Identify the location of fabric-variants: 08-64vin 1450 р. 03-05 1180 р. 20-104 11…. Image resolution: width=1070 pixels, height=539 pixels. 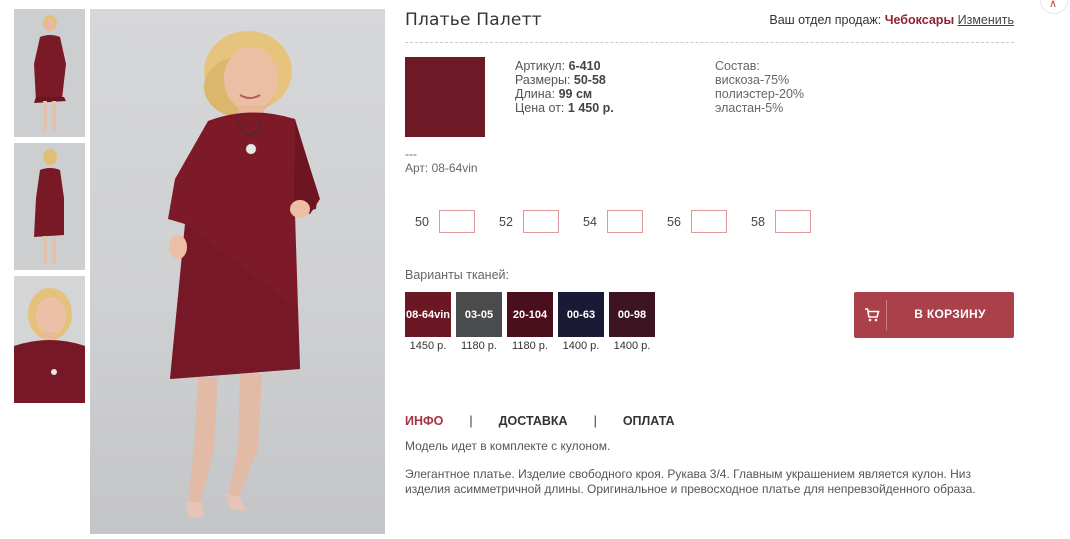
(532, 322).